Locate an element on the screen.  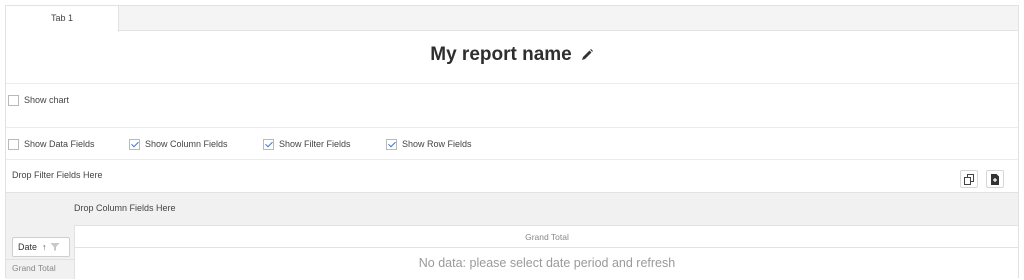
copy-button is located at coordinates (969, 179).